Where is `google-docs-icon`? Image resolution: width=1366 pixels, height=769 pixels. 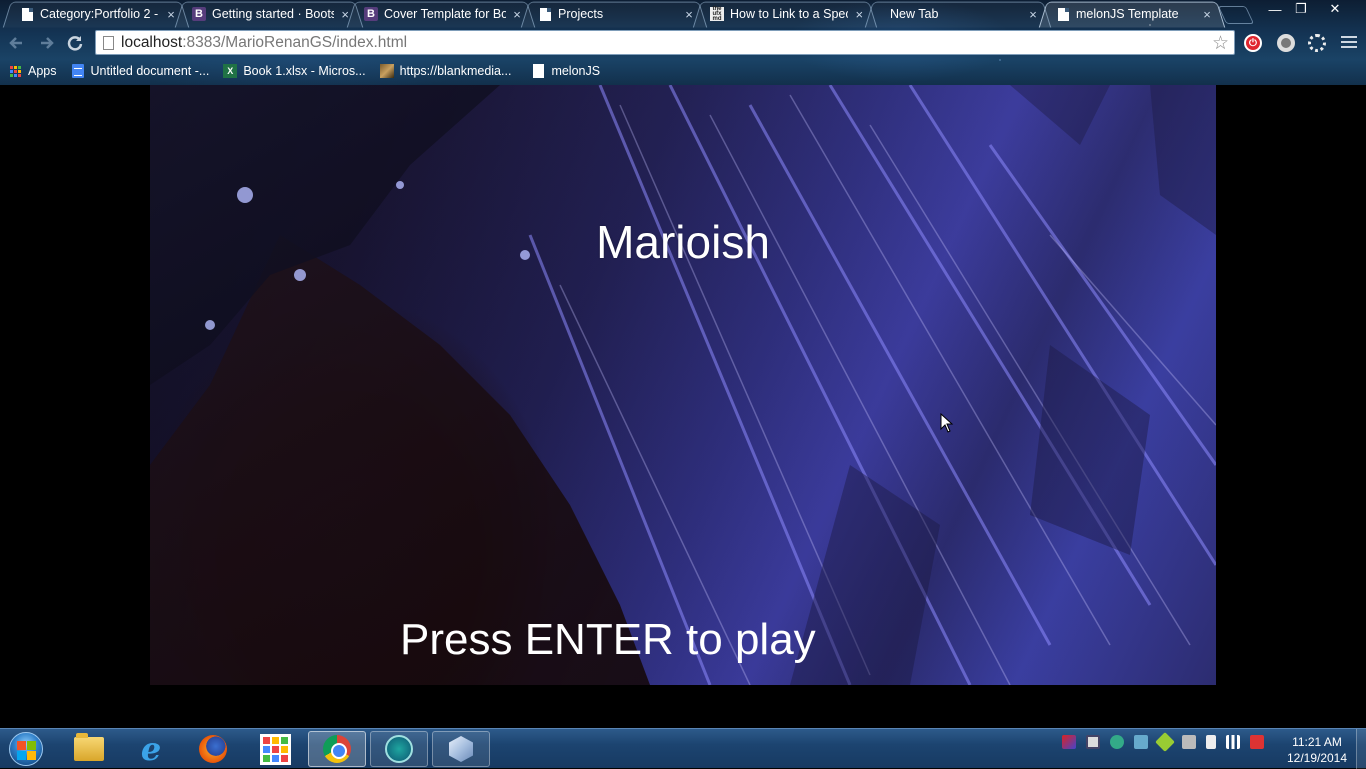
google-docs-icon is located at coordinates (78, 71).